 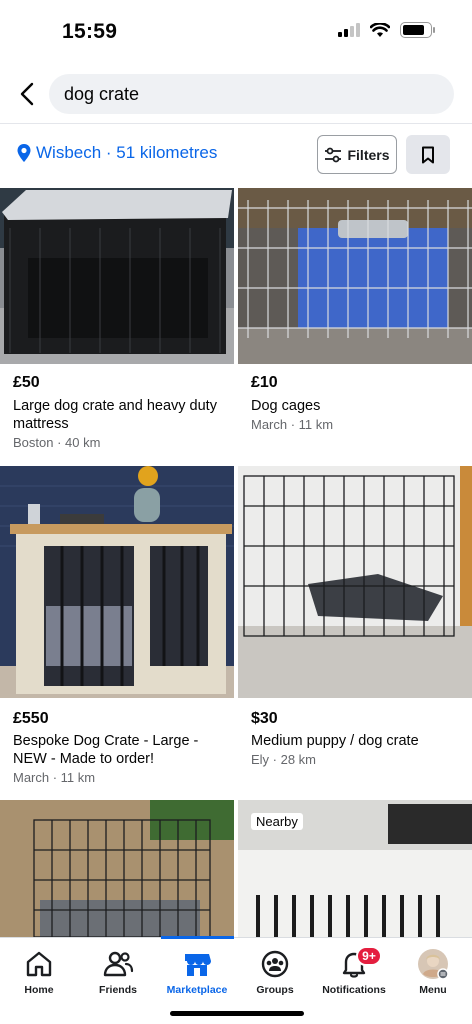 I want to click on nav-item-marketplace: Marketplace, so click(x=197, y=972).